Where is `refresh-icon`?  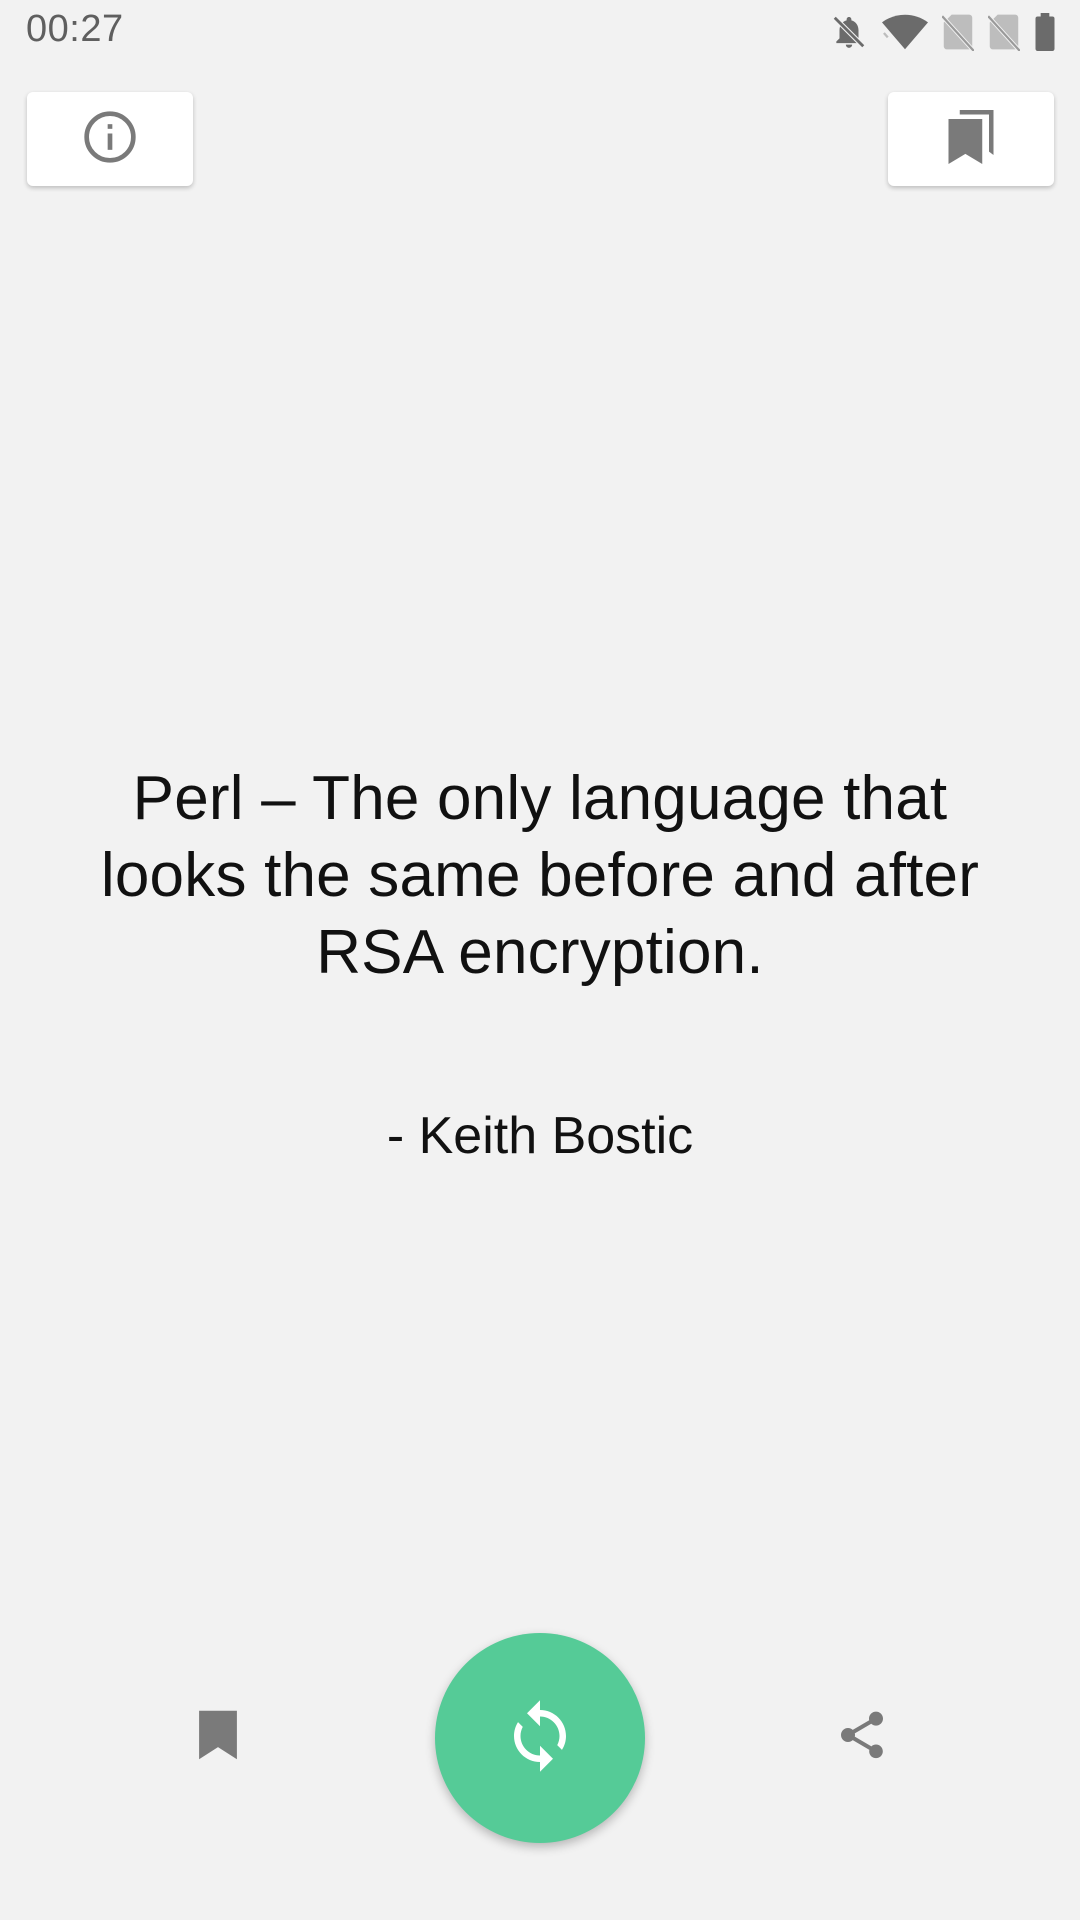 refresh-icon is located at coordinates (540, 1738).